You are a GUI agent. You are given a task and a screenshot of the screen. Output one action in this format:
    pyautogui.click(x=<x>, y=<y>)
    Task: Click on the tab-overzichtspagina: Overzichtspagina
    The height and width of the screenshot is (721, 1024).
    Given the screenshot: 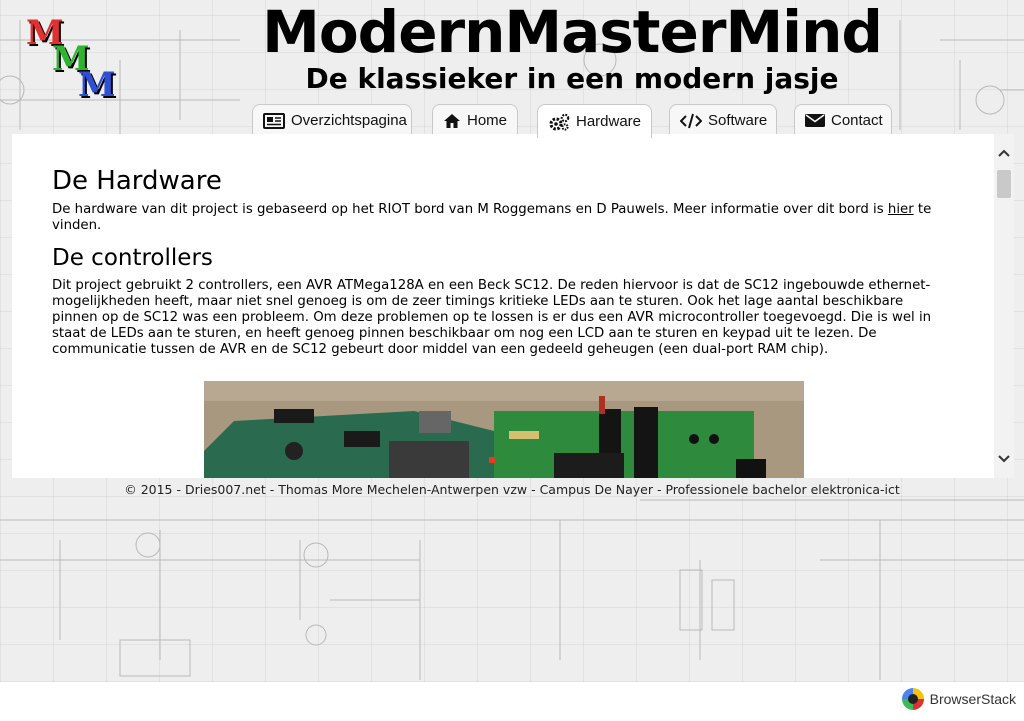 What is the action you would take?
    pyautogui.click(x=332, y=120)
    